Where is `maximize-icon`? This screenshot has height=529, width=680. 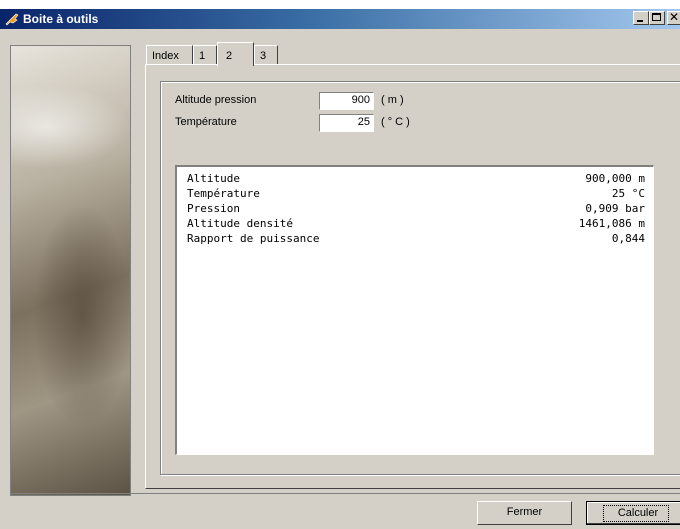
maximize-icon is located at coordinates (656, 17).